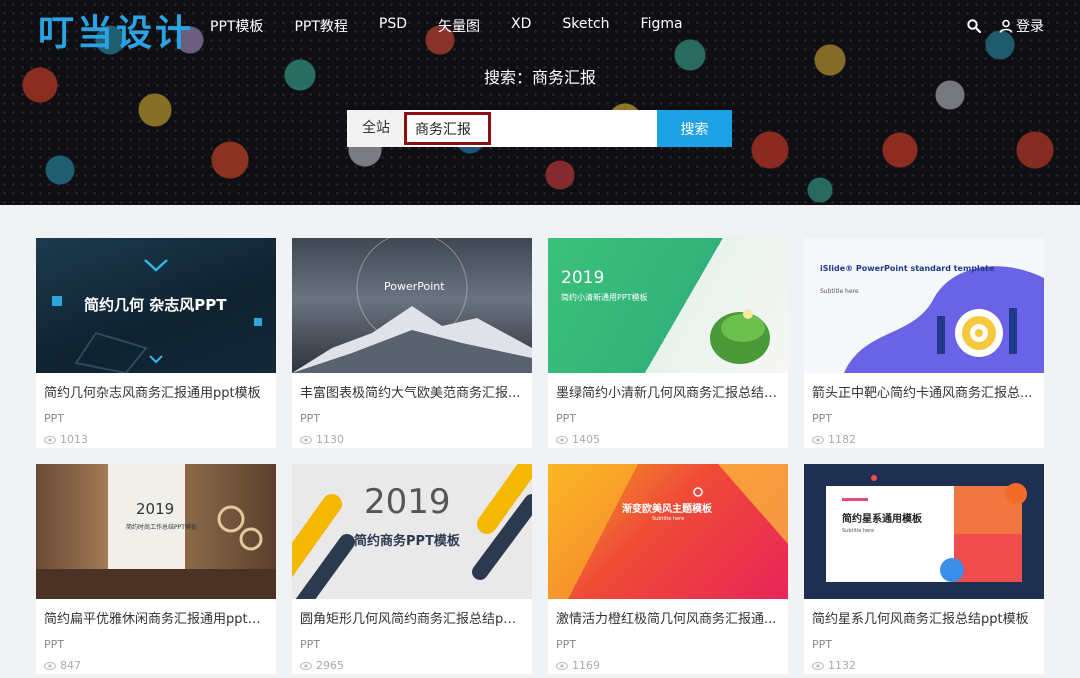 The height and width of the screenshot is (678, 1080). I want to click on card-views: 2965, so click(412, 661).